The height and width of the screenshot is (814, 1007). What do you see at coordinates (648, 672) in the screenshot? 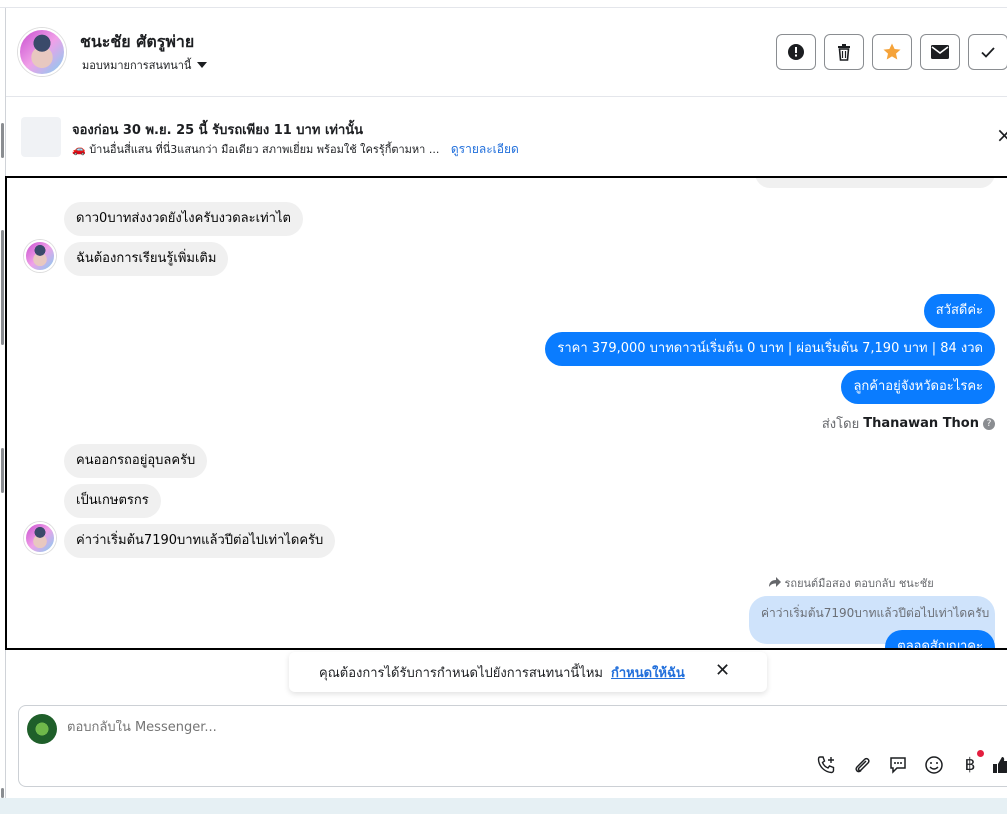
I see `assign-to-me-link: กำหนดให้ฉัน` at bounding box center [648, 672].